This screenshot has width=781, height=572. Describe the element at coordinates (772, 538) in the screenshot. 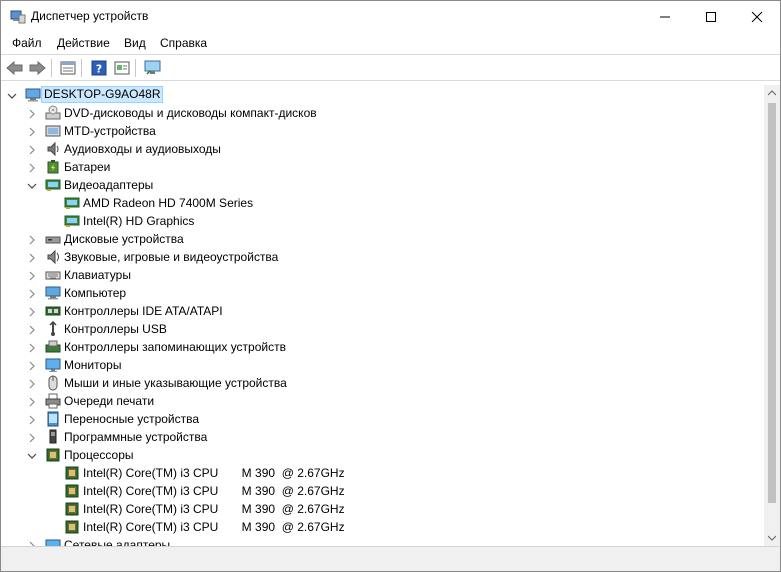

I see `scroll-down-icon` at that location.